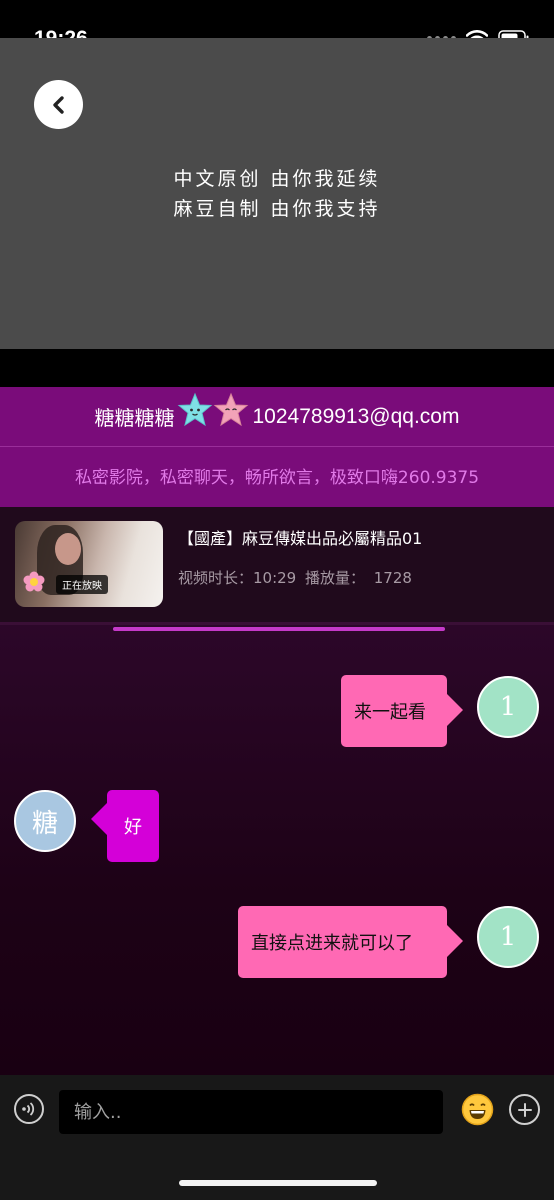 The height and width of the screenshot is (1200, 554). I want to click on stars-decoration, so click(213, 410).